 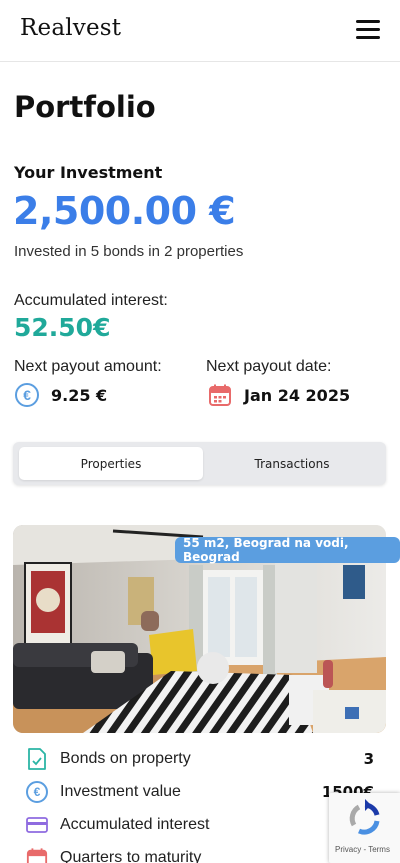 What do you see at coordinates (369, 29) in the screenshot?
I see `hamburger-menu-icon` at bounding box center [369, 29].